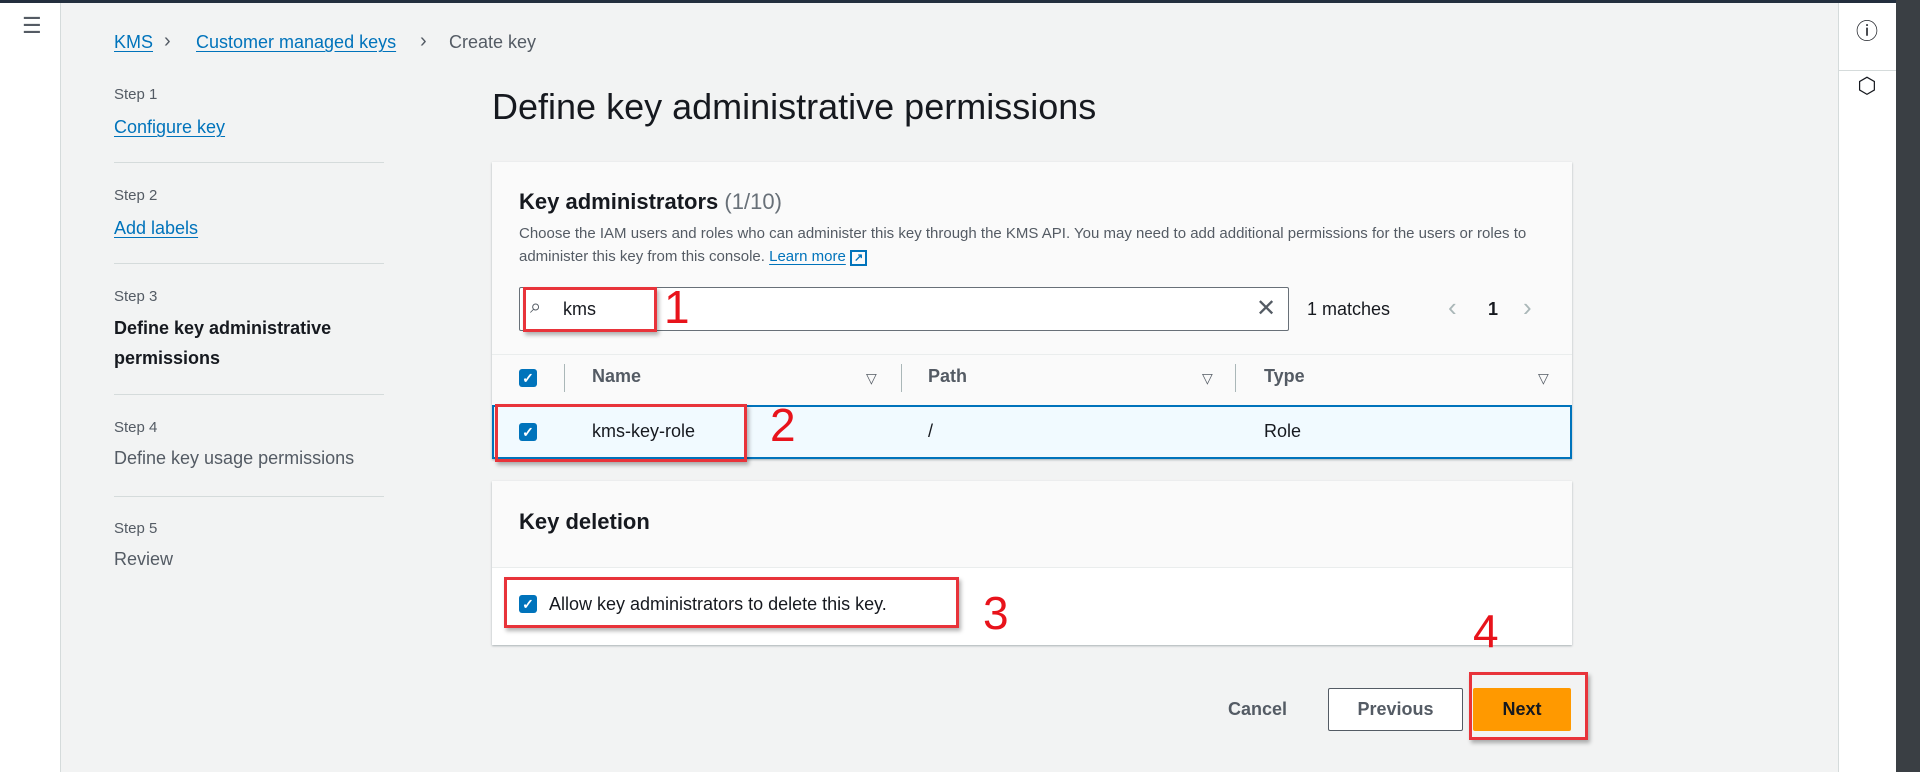 This screenshot has width=1920, height=772. Describe the element at coordinates (1257, 709) in the screenshot. I see `cancel-button: Cancel` at that location.